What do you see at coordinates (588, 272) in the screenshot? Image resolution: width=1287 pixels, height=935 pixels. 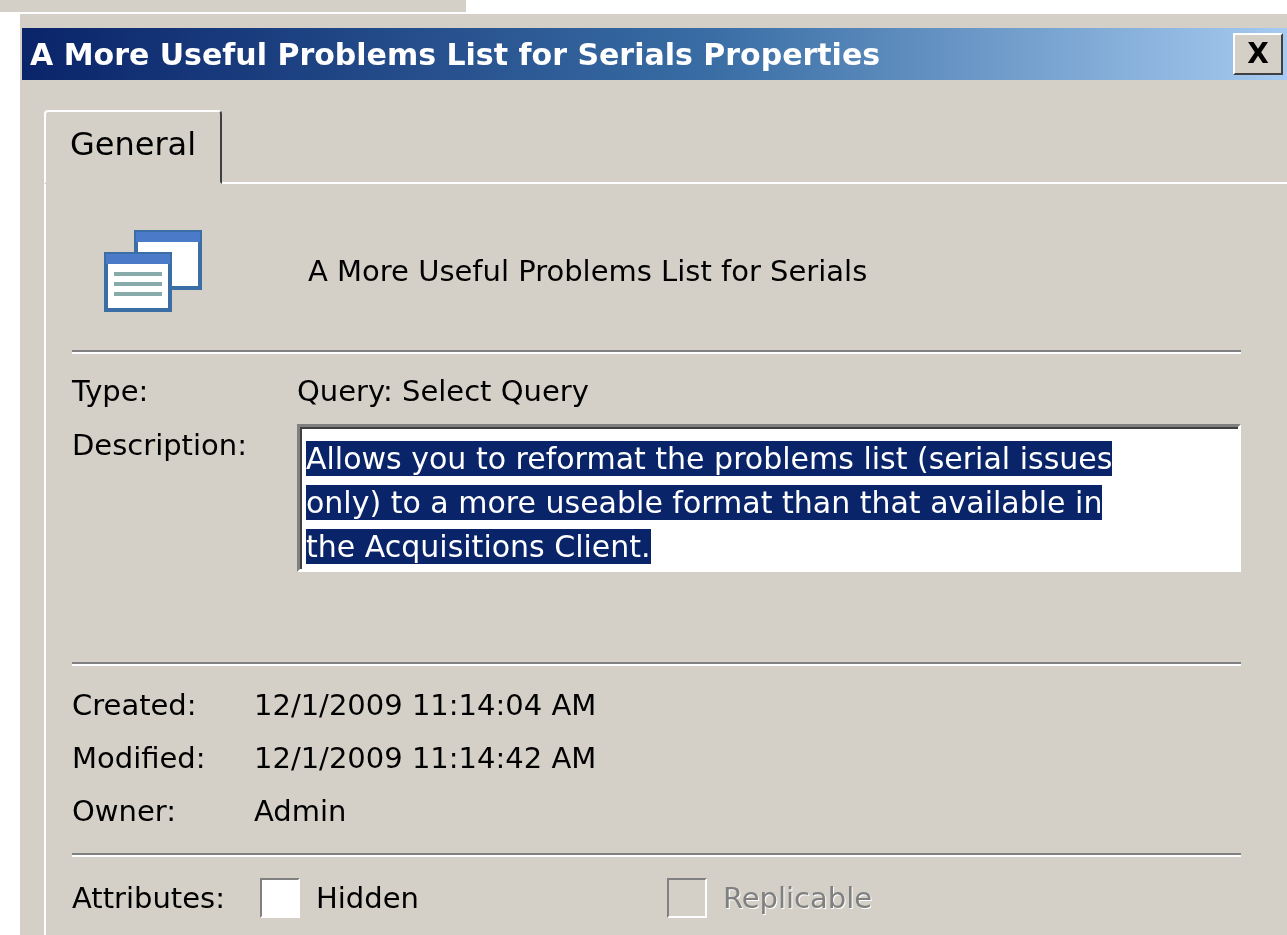 I see `object-name: A More Useful Problems List for Serials` at bounding box center [588, 272].